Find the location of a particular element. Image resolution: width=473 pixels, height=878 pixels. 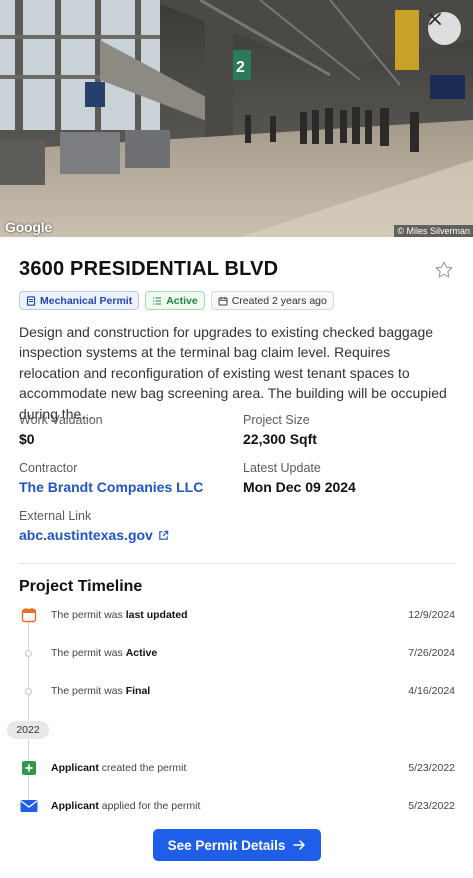

arrow-right-icon is located at coordinates (299, 845).